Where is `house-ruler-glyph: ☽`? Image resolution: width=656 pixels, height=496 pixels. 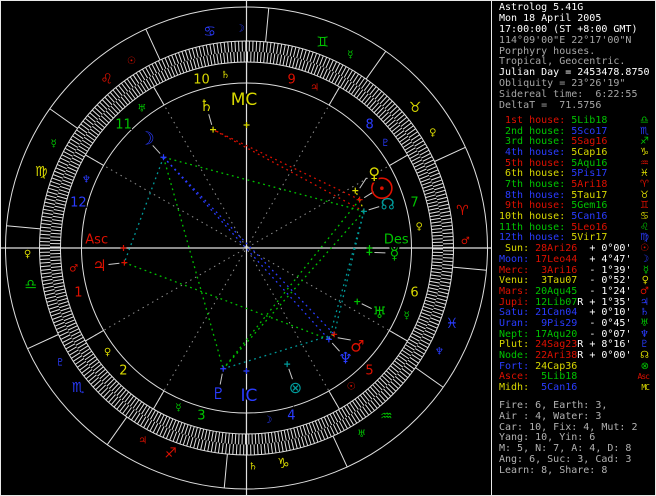 house-ruler-glyph: ☽ is located at coordinates (267, 420).